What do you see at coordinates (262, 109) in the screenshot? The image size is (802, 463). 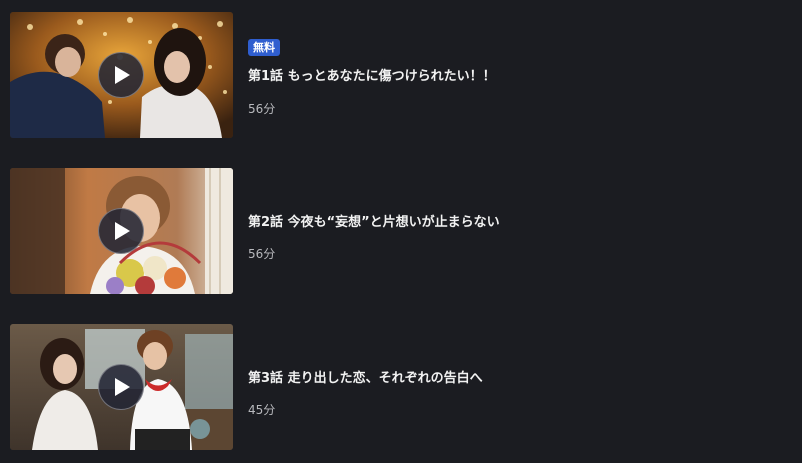 I see `episode-duration-1: 56分` at bounding box center [262, 109].